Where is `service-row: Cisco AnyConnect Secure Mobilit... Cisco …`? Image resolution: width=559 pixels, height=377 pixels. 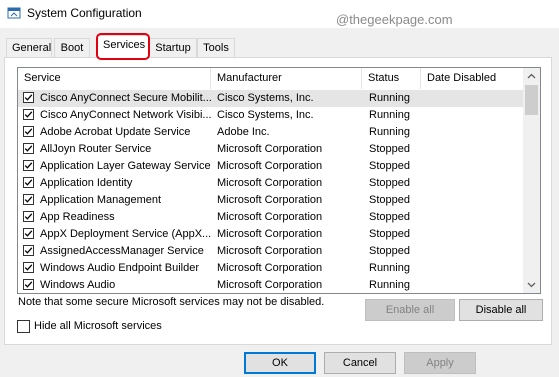
service-row: Cisco AnyConnect Secure Mobilit... Cisco … is located at coordinates (271, 98).